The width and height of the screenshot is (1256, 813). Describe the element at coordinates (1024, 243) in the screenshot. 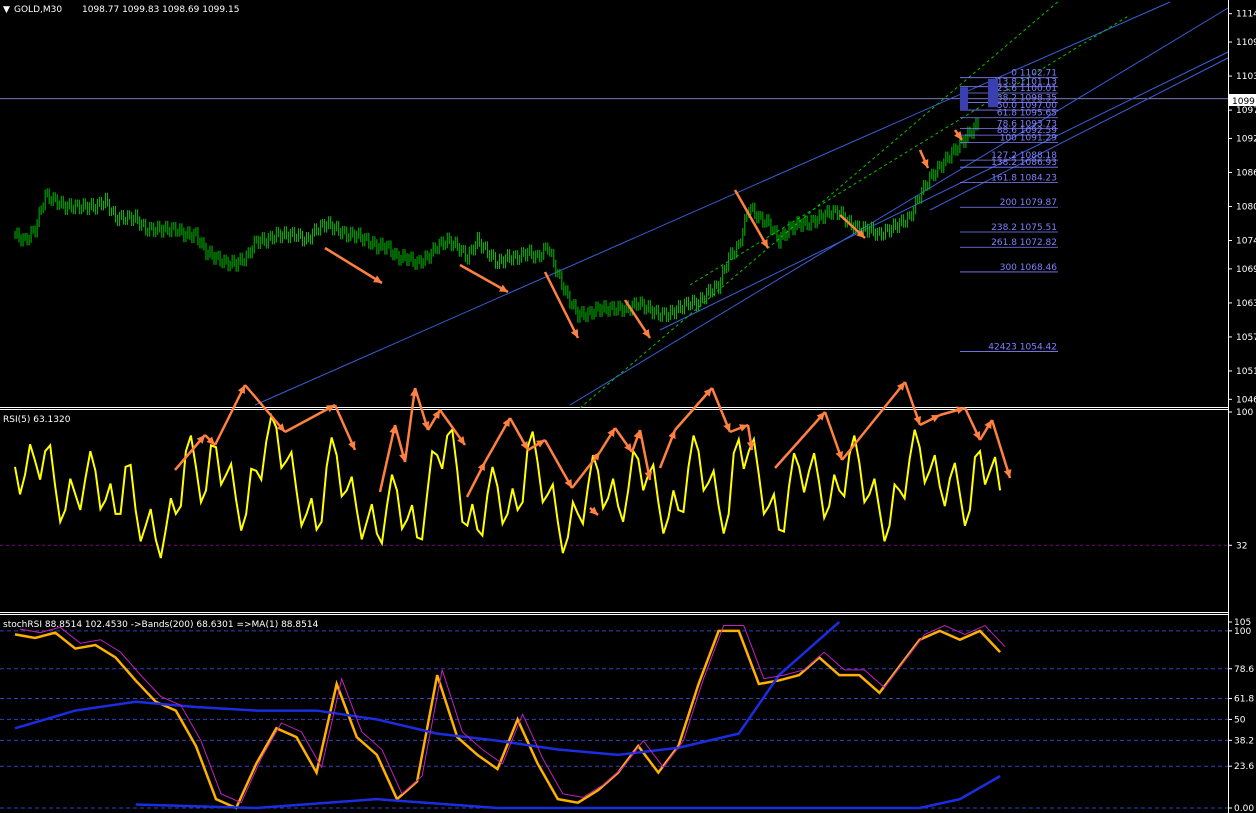

I see `fib-level-label: 261.8 1072.82` at that location.